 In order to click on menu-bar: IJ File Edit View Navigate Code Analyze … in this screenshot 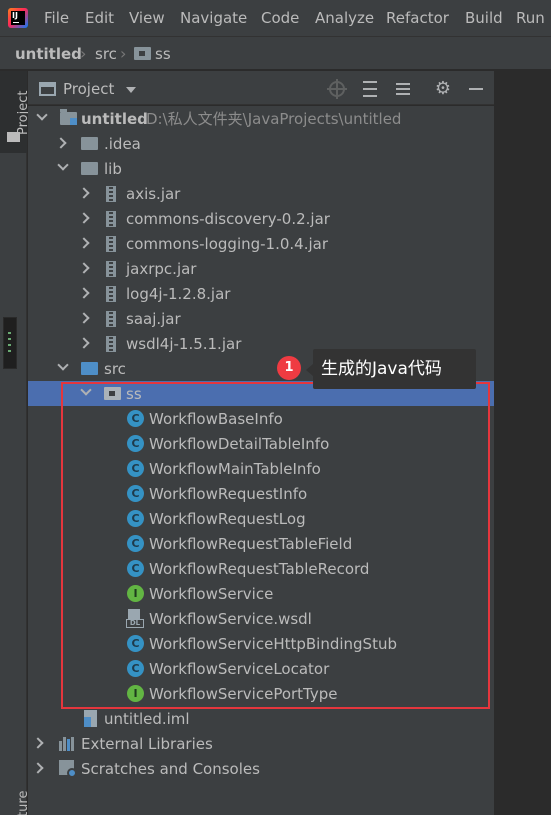, I will do `click(275, 18)`.